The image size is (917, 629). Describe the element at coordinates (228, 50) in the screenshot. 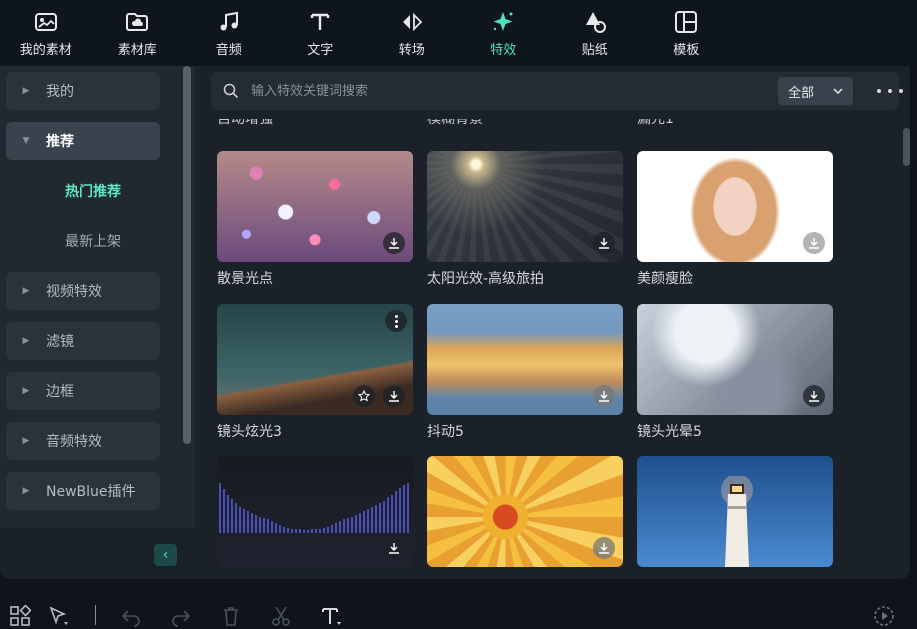

I see `tab-label: 音频` at that location.